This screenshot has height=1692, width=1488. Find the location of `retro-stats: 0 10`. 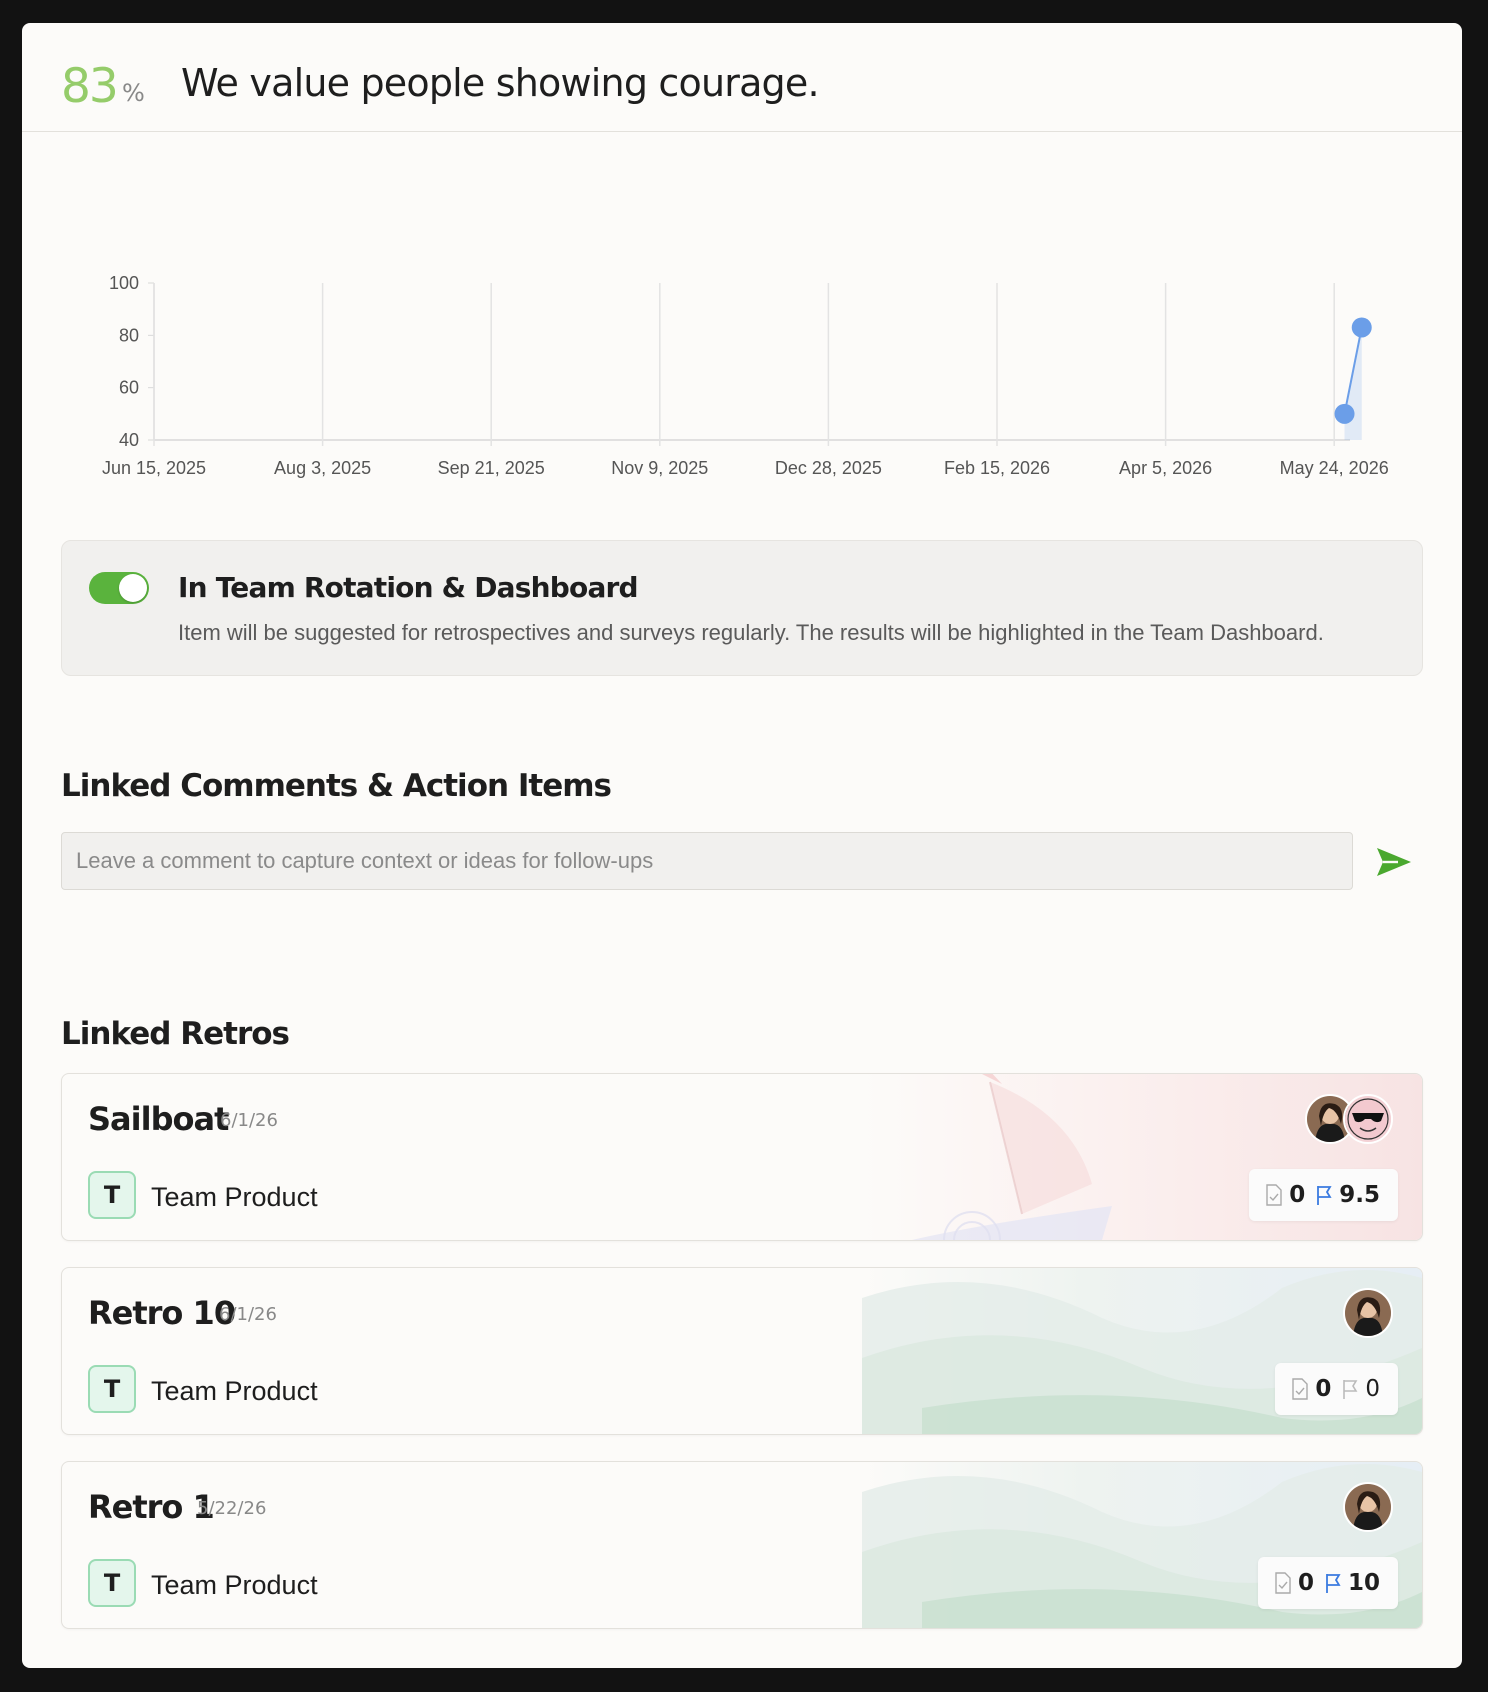

retro-stats: 0 10 is located at coordinates (1327, 1583).